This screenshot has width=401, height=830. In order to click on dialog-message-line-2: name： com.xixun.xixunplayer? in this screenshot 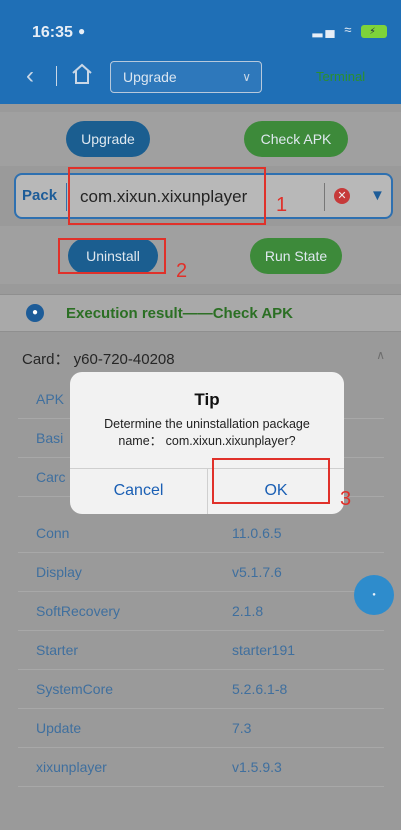, I will do `click(207, 441)`.